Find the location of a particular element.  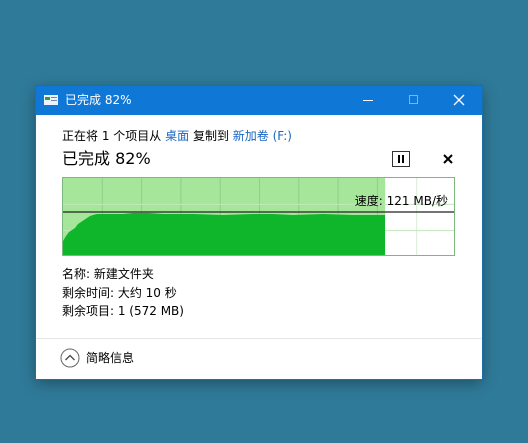

cancel-button is located at coordinates (448, 159).